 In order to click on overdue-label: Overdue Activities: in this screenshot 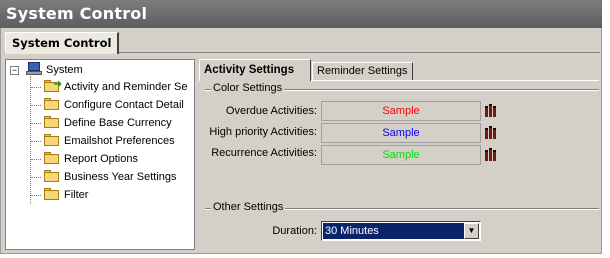, I will do `click(271, 111)`.